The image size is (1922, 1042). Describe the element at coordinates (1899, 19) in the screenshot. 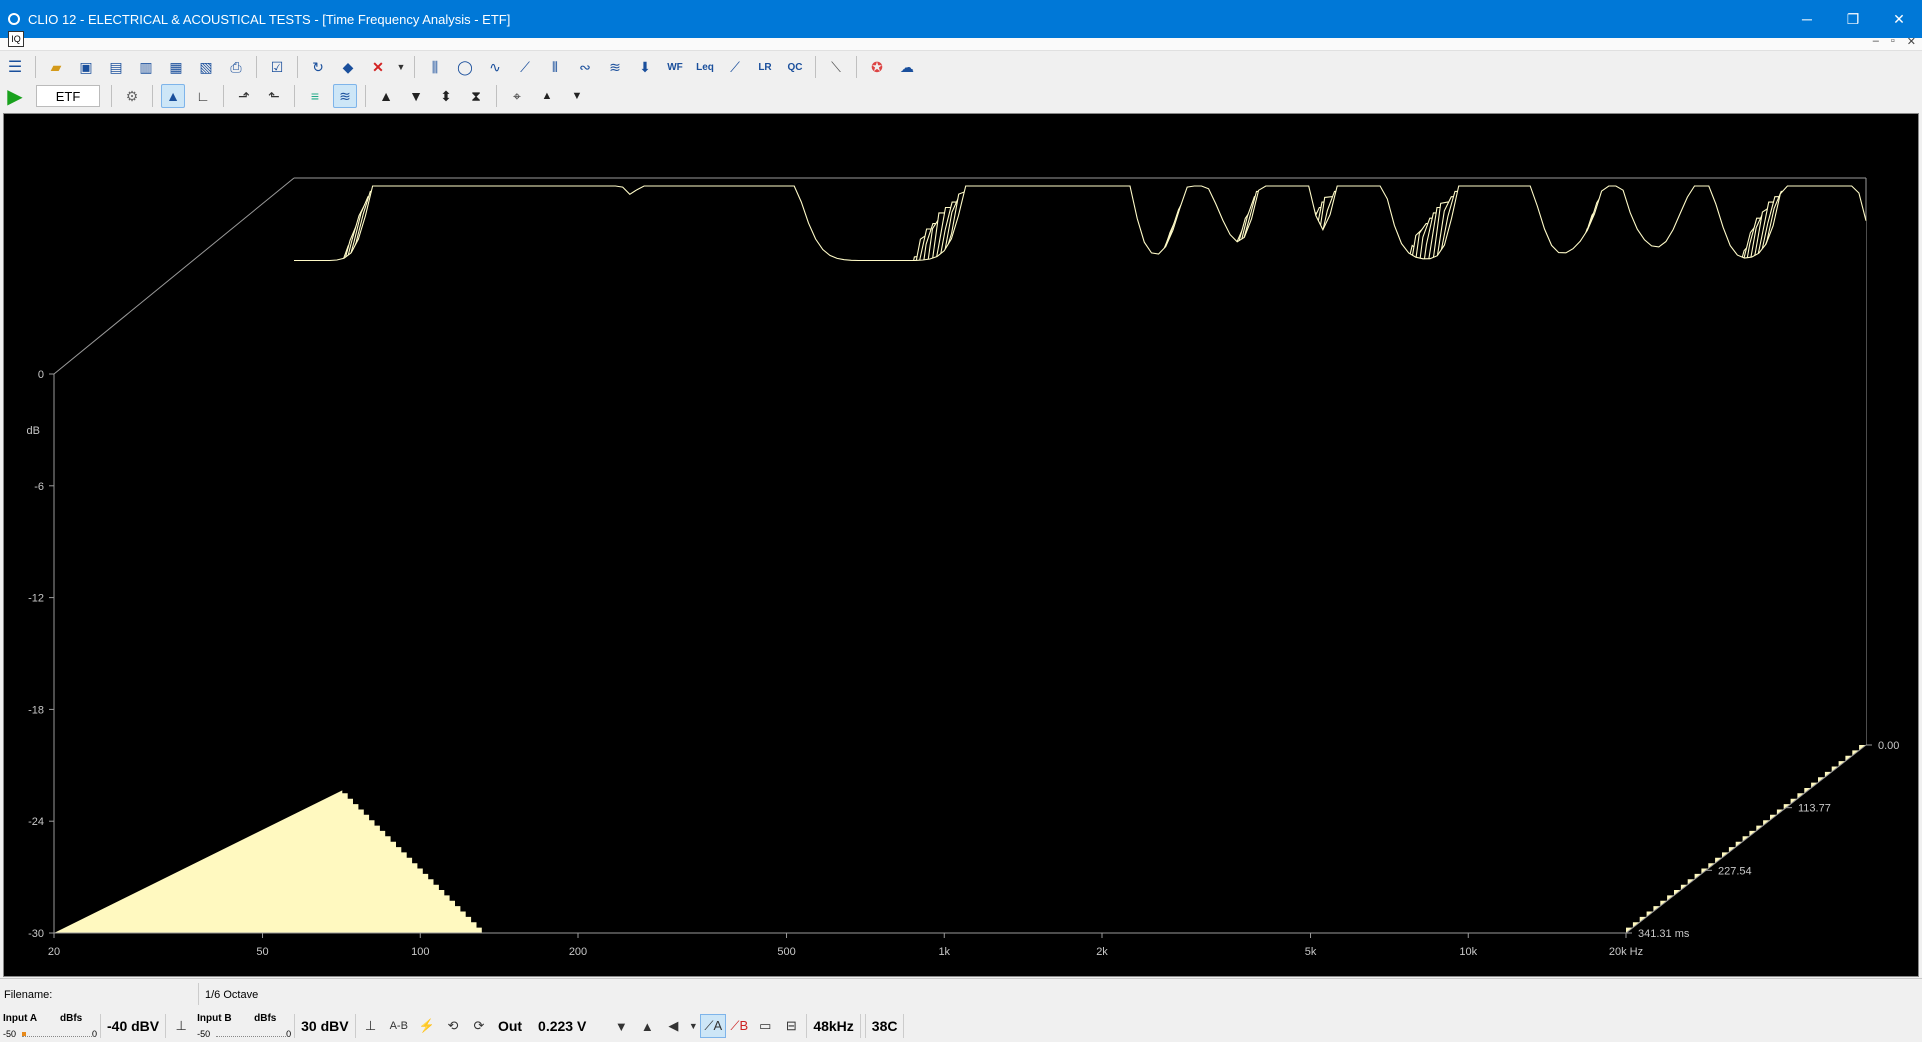

I see `close-button: ✕` at that location.